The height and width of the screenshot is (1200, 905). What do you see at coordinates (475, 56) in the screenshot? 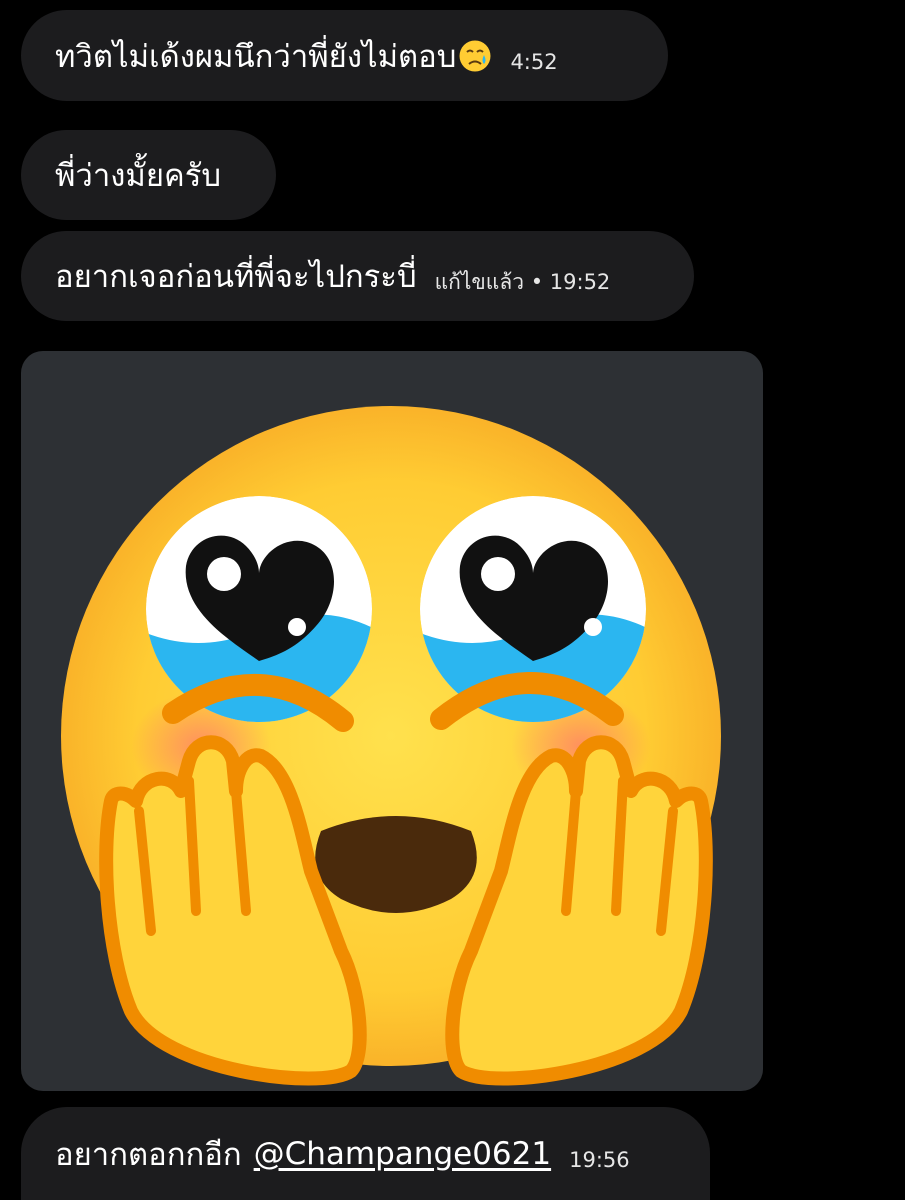
I see `crying-face-icon` at bounding box center [475, 56].